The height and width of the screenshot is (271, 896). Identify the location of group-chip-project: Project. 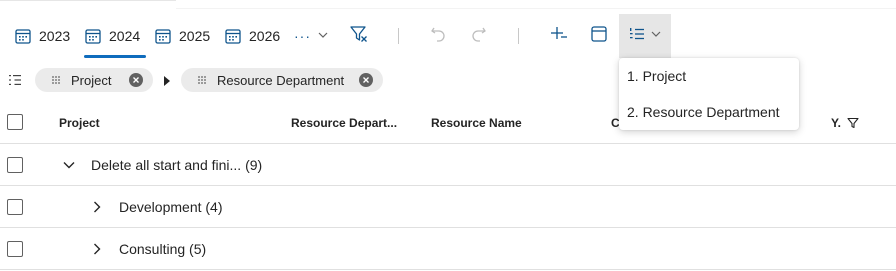
(94, 80).